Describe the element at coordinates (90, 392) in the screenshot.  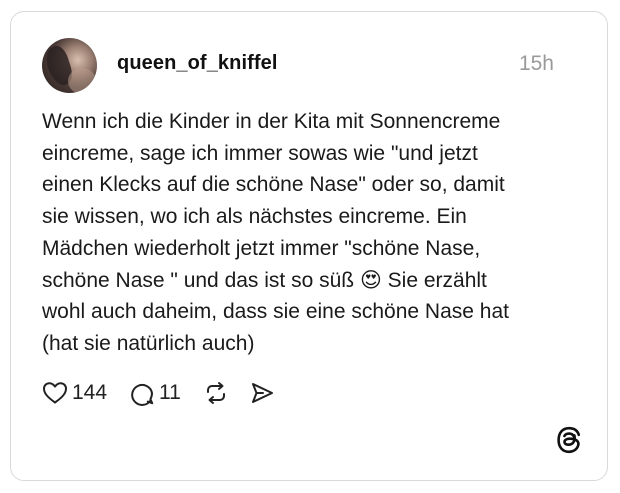
I see `like-count: 144` at that location.